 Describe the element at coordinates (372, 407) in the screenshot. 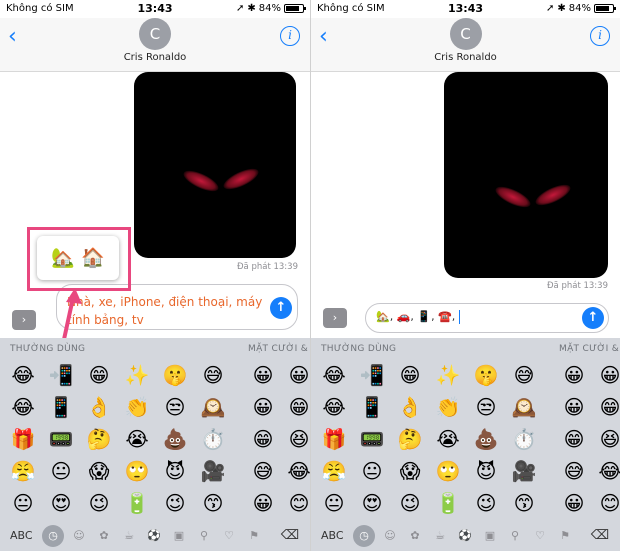

I see `emoji-key: 📱` at that location.